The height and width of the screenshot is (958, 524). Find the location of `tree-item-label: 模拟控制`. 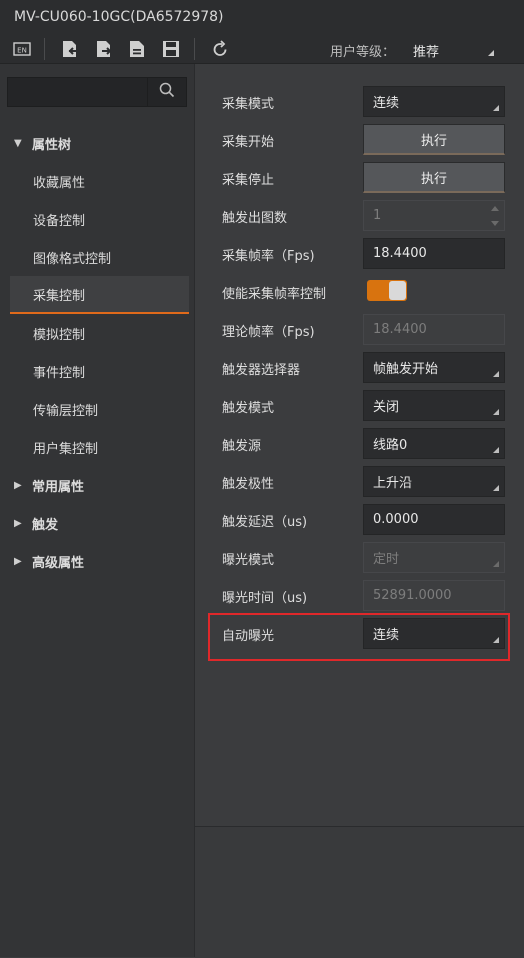

tree-item-label: 模拟控制 is located at coordinates (59, 335).